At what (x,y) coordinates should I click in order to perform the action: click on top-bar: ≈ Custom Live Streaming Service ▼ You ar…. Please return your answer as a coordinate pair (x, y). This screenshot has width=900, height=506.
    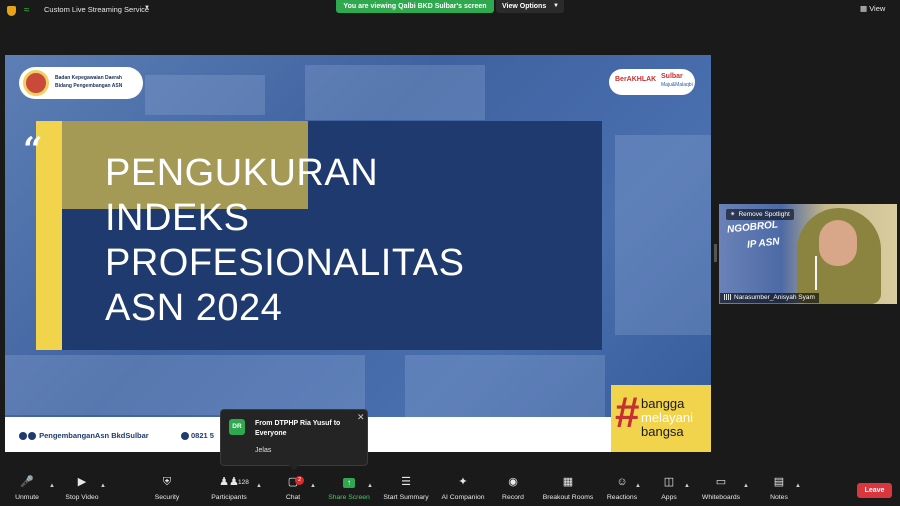
    Looking at the image, I should click on (450, 11).